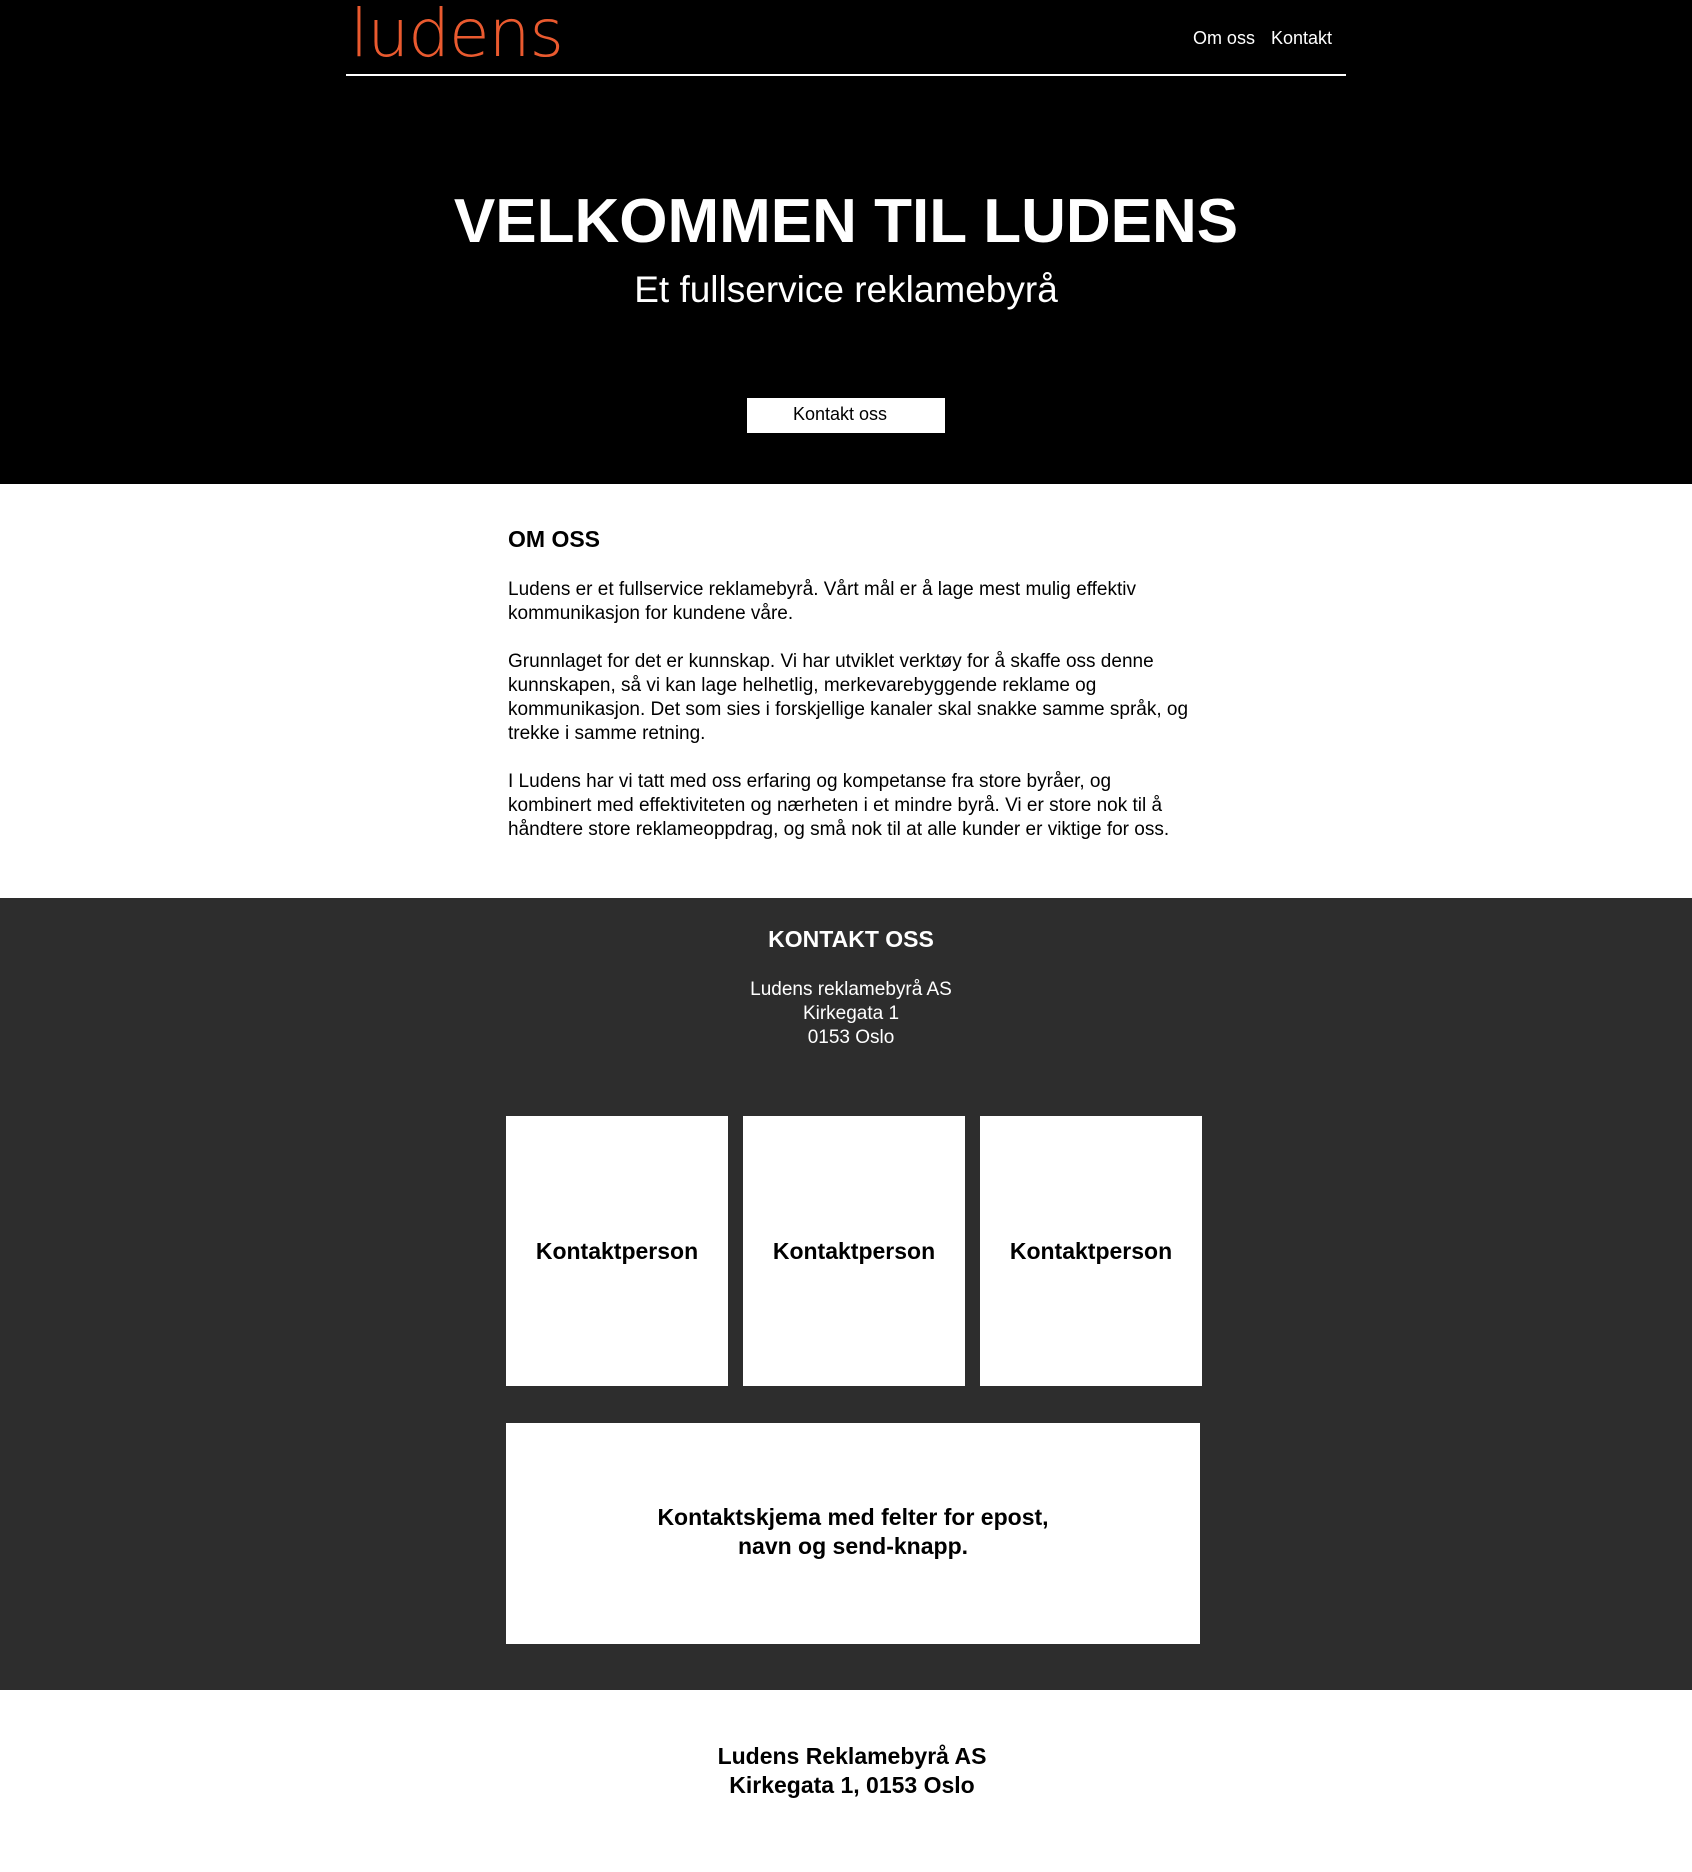 The width and height of the screenshot is (1692, 1872). I want to click on main-nav: Om oss Kontakt, so click(1262, 38).